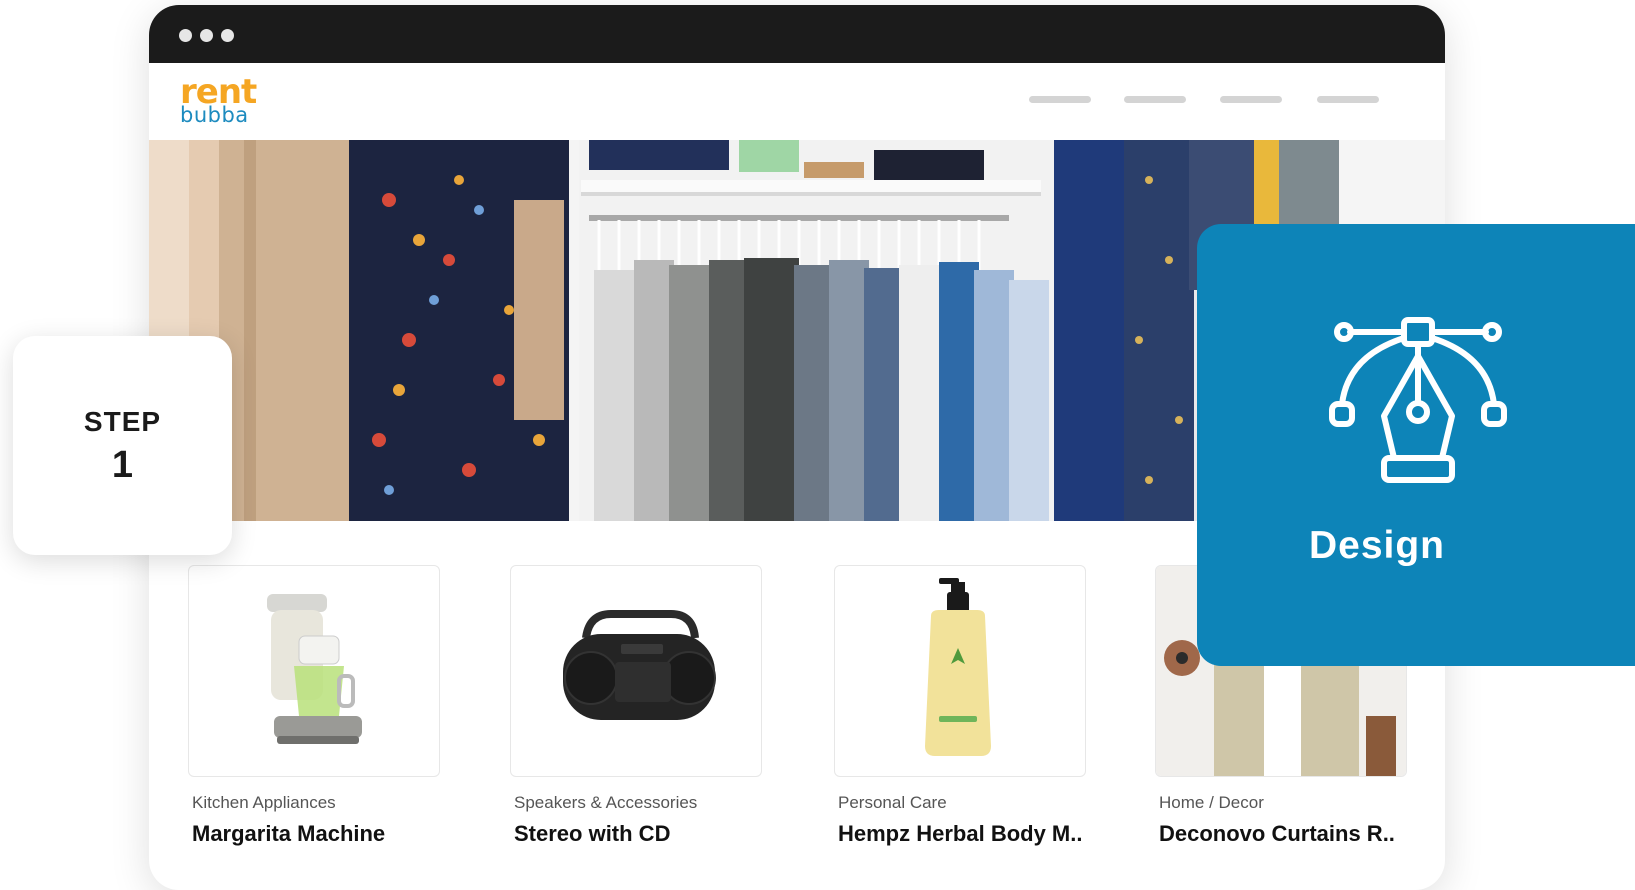 The width and height of the screenshot is (1635, 890). I want to click on product-category: Personal Care, so click(892, 802).